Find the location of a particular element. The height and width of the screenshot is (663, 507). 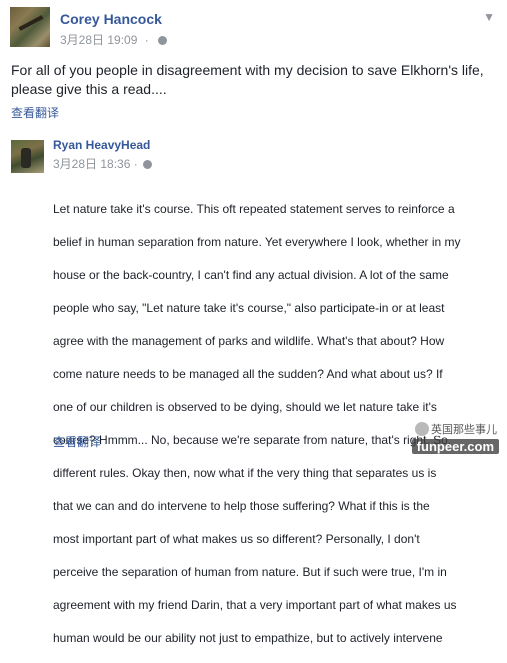

shared-author-avatar is located at coordinates (27, 156).